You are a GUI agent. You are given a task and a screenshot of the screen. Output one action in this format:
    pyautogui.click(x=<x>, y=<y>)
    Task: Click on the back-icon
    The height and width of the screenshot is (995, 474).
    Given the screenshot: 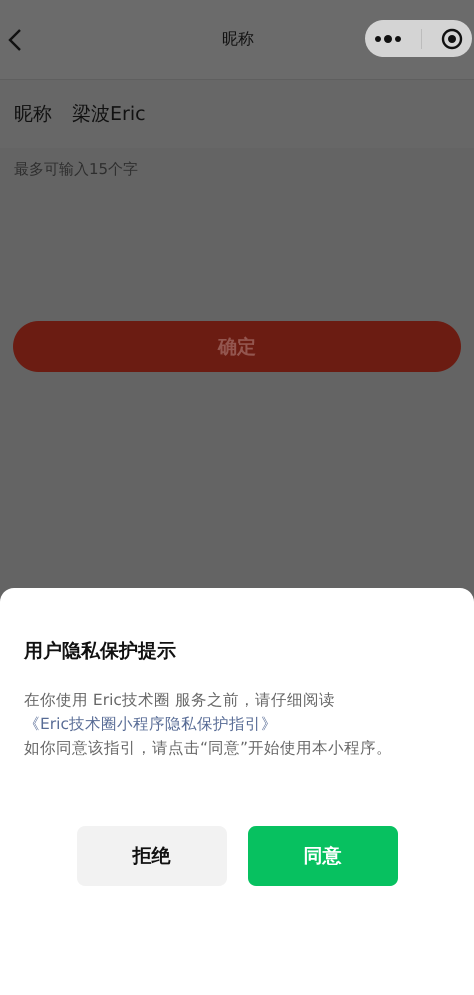 What is the action you would take?
    pyautogui.click(x=15, y=40)
    